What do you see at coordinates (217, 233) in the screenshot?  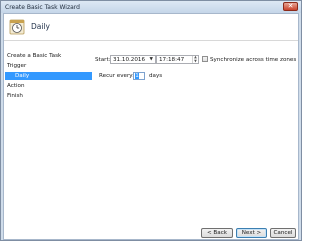 I see `back-button: < Back` at bounding box center [217, 233].